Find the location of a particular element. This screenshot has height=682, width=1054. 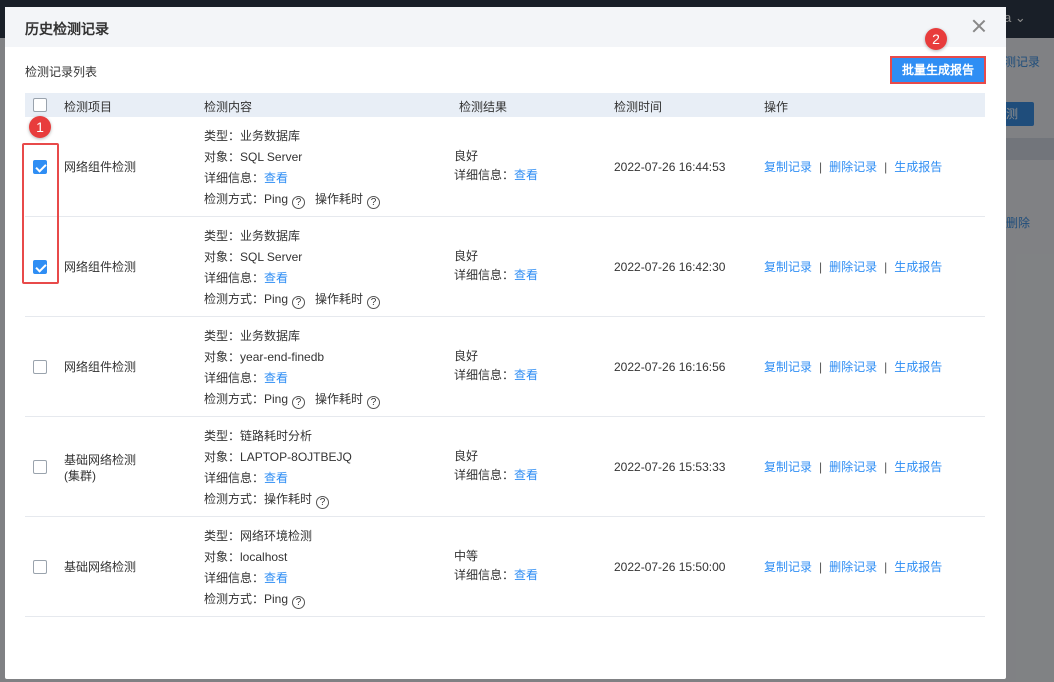

header-item: 检测项目 is located at coordinates (88, 107).